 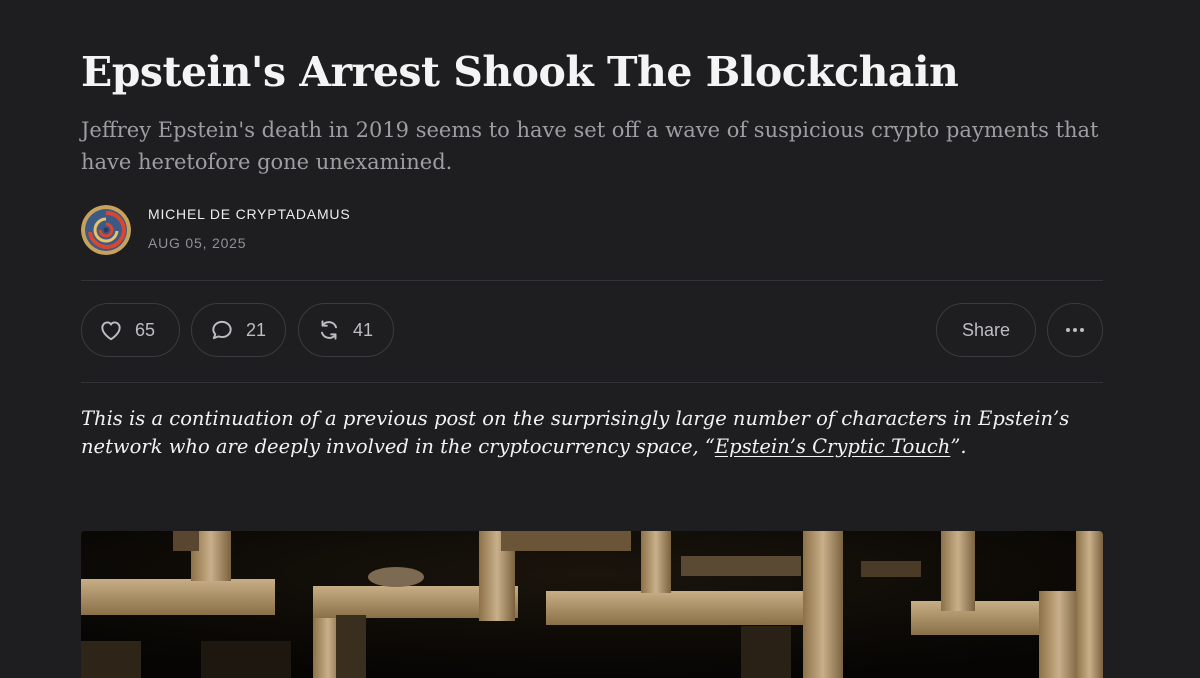 I want to click on intro-suffix: ”., so click(x=958, y=446).